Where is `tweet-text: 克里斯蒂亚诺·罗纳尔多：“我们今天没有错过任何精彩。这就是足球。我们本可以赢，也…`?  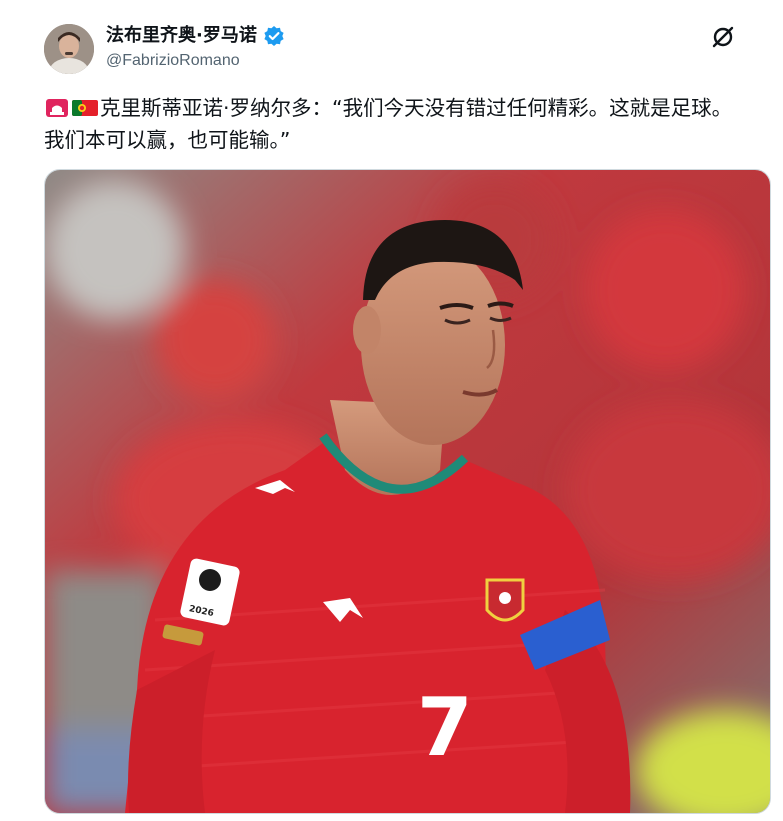 tweet-text: 克里斯蒂亚诺·罗纳尔多：“我们今天没有错过任何精彩。这就是足球。我们本可以赢，也… is located at coordinates (394, 124).